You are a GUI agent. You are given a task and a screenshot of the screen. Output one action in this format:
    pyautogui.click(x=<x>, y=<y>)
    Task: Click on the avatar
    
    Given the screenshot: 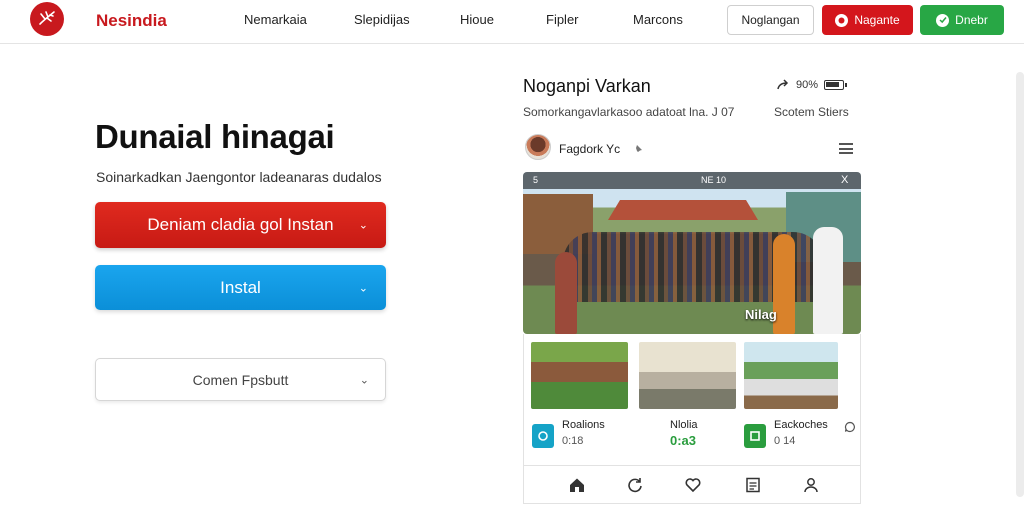 What is the action you would take?
    pyautogui.click(x=538, y=147)
    